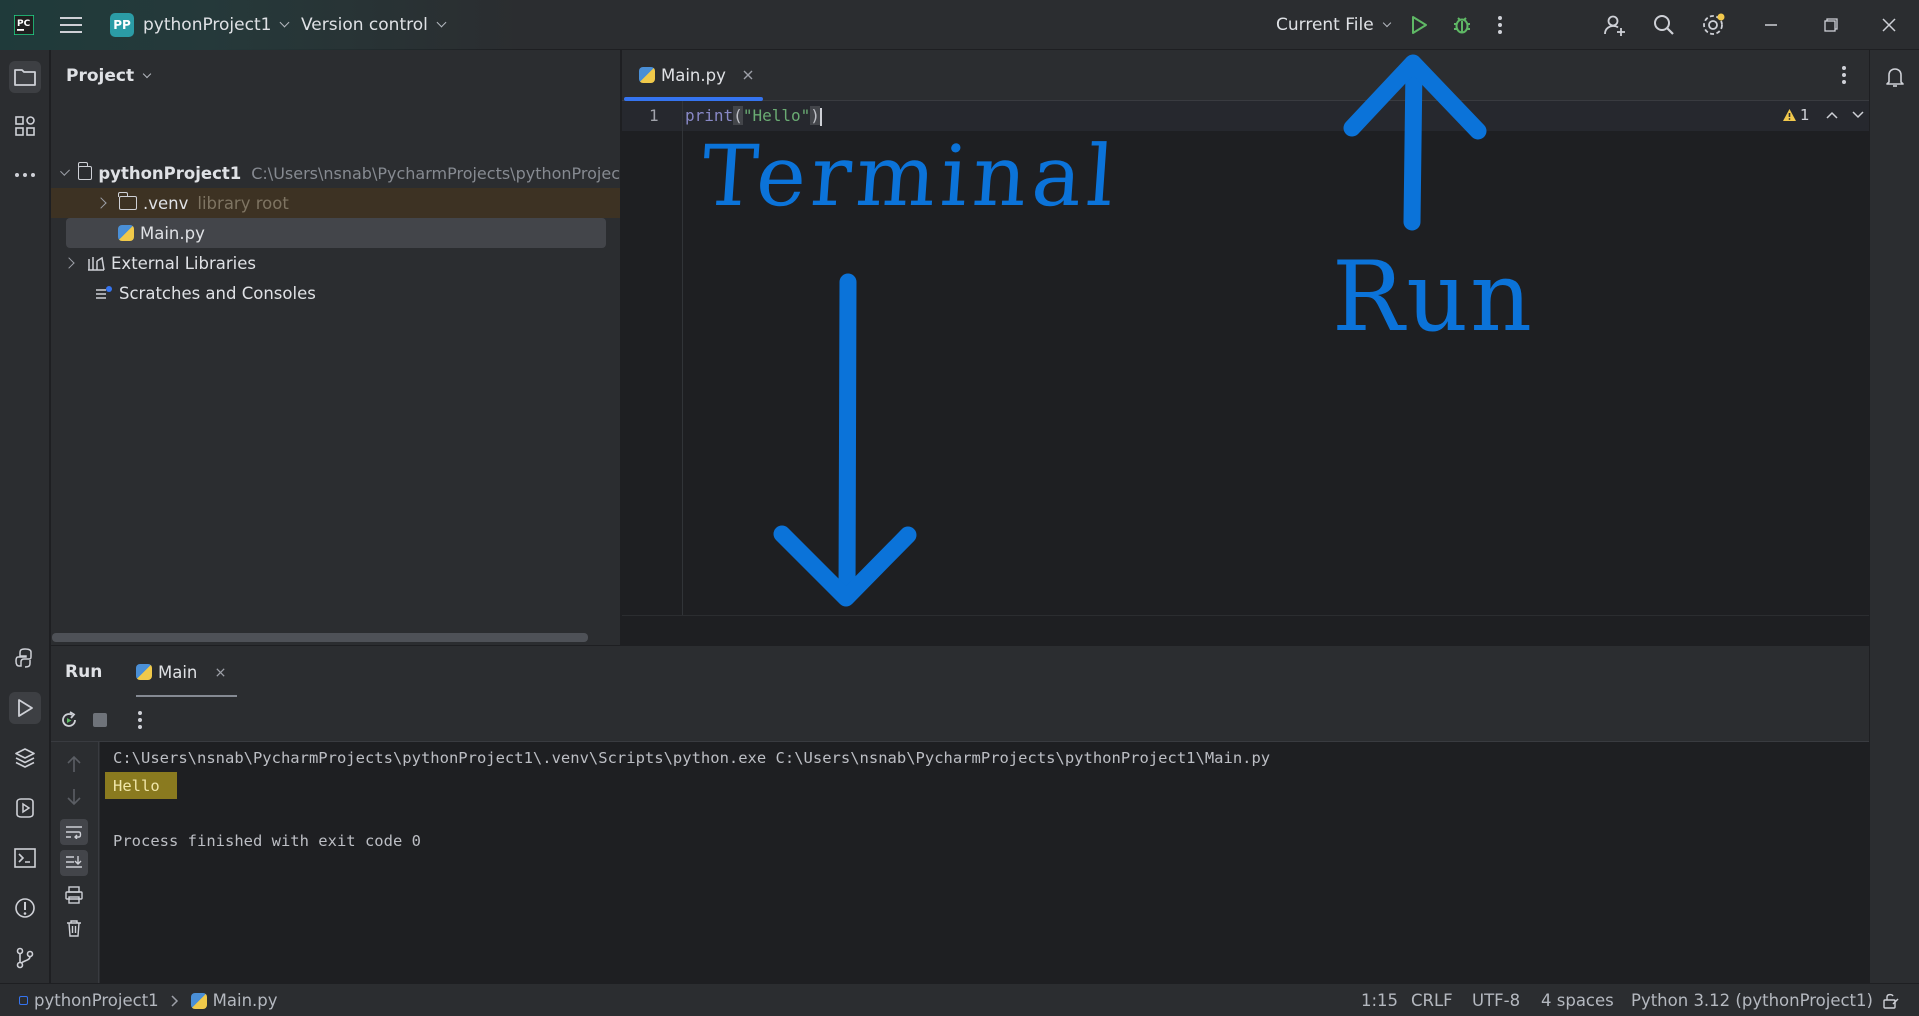 This screenshot has height=1016, width=1919. Describe the element at coordinates (960, 719) in the screenshot. I see `run-toolbar` at that location.